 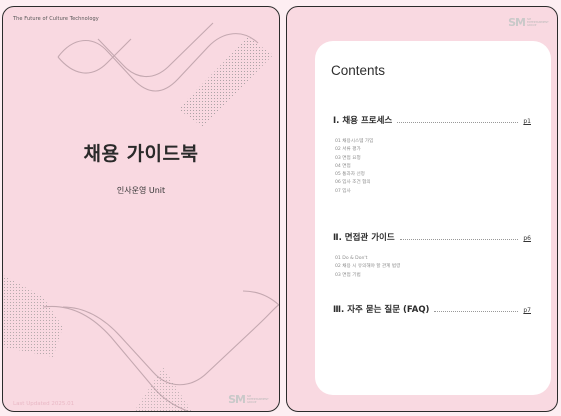 What do you see at coordinates (432, 309) in the screenshot?
I see `toc-section-3: Ⅲ. 자주 묻는 질문 (FAQ) p7` at bounding box center [432, 309].